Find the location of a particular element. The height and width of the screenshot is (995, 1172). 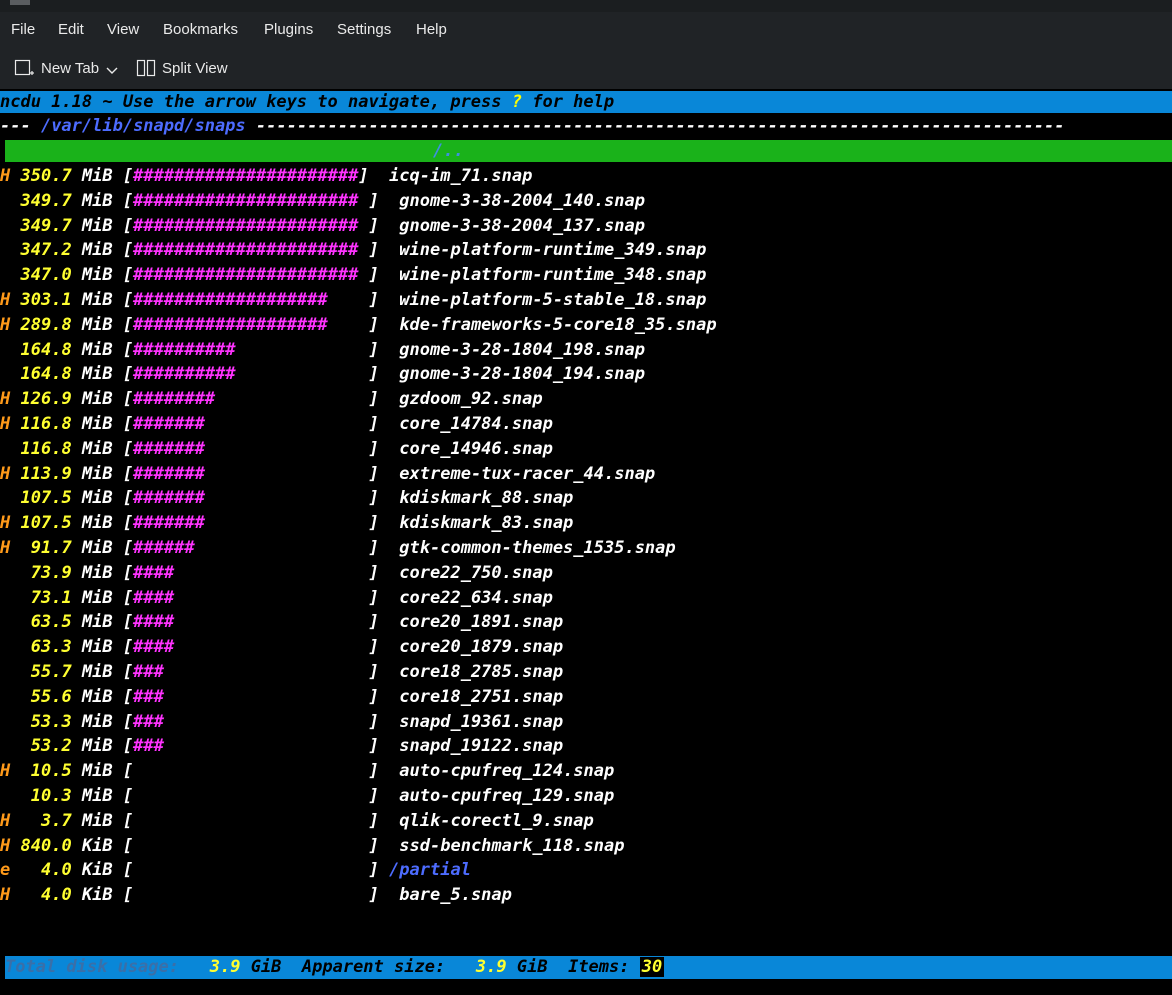

row-usage-bar: ########## is located at coordinates (251, 349).